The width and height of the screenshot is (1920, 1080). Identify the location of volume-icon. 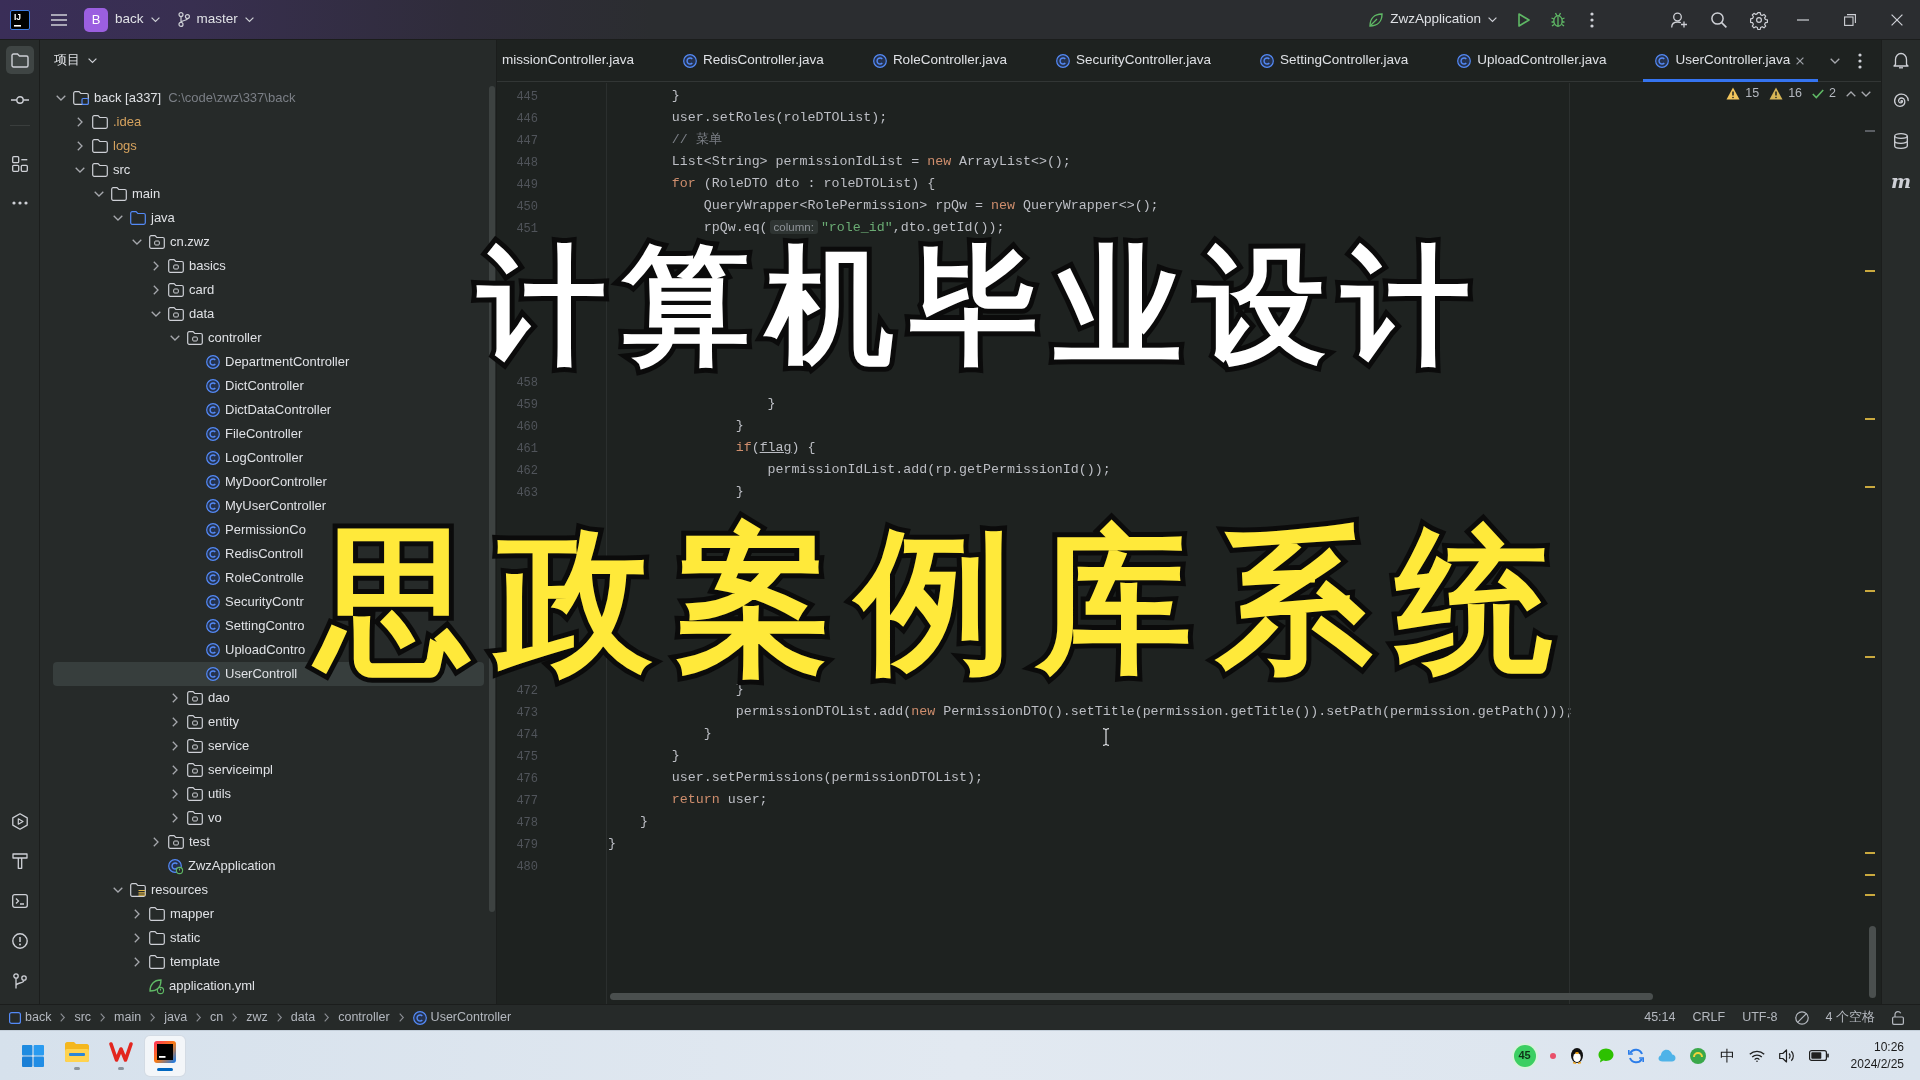
(1786, 1055).